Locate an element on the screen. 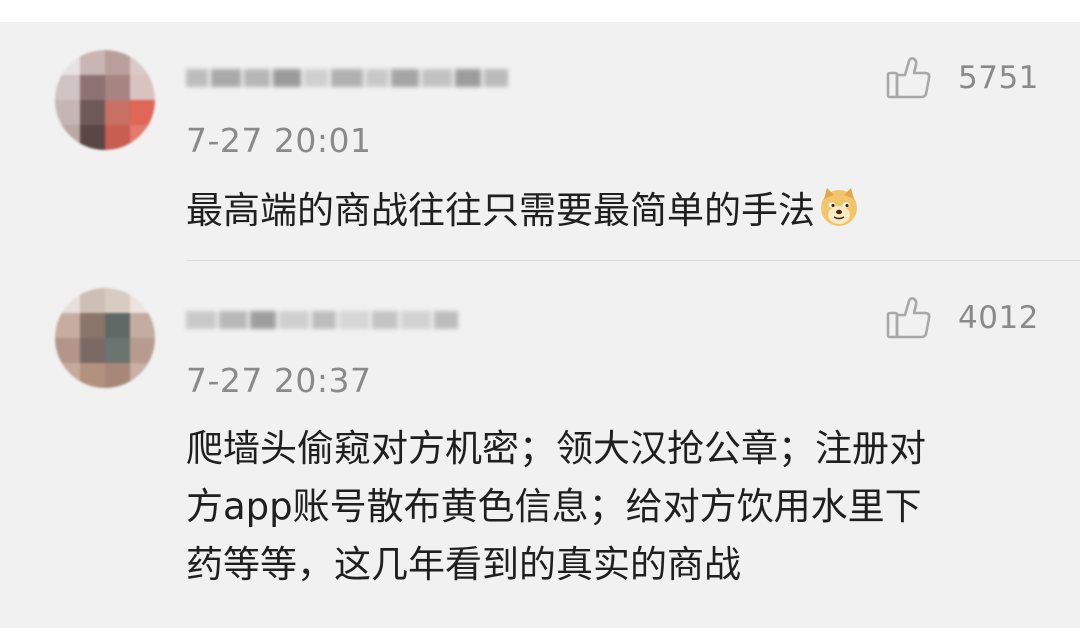  comment-time: 7-27 20:01 is located at coordinates (279, 140).